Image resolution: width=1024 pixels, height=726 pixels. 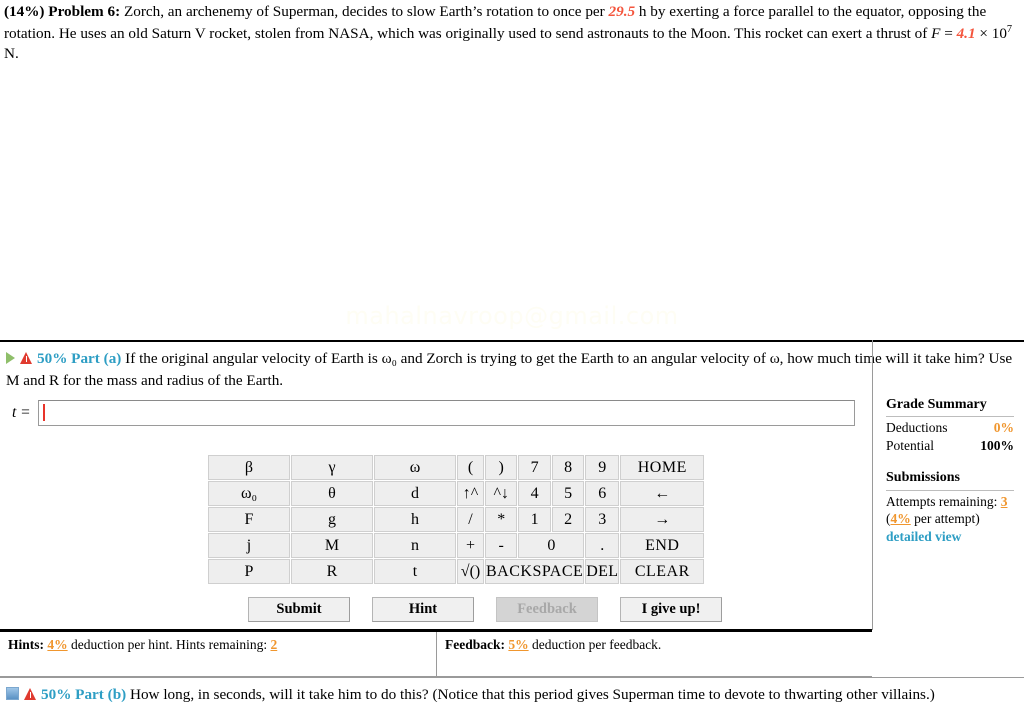 I want to click on keypad-key-: (, so click(x=470, y=467).